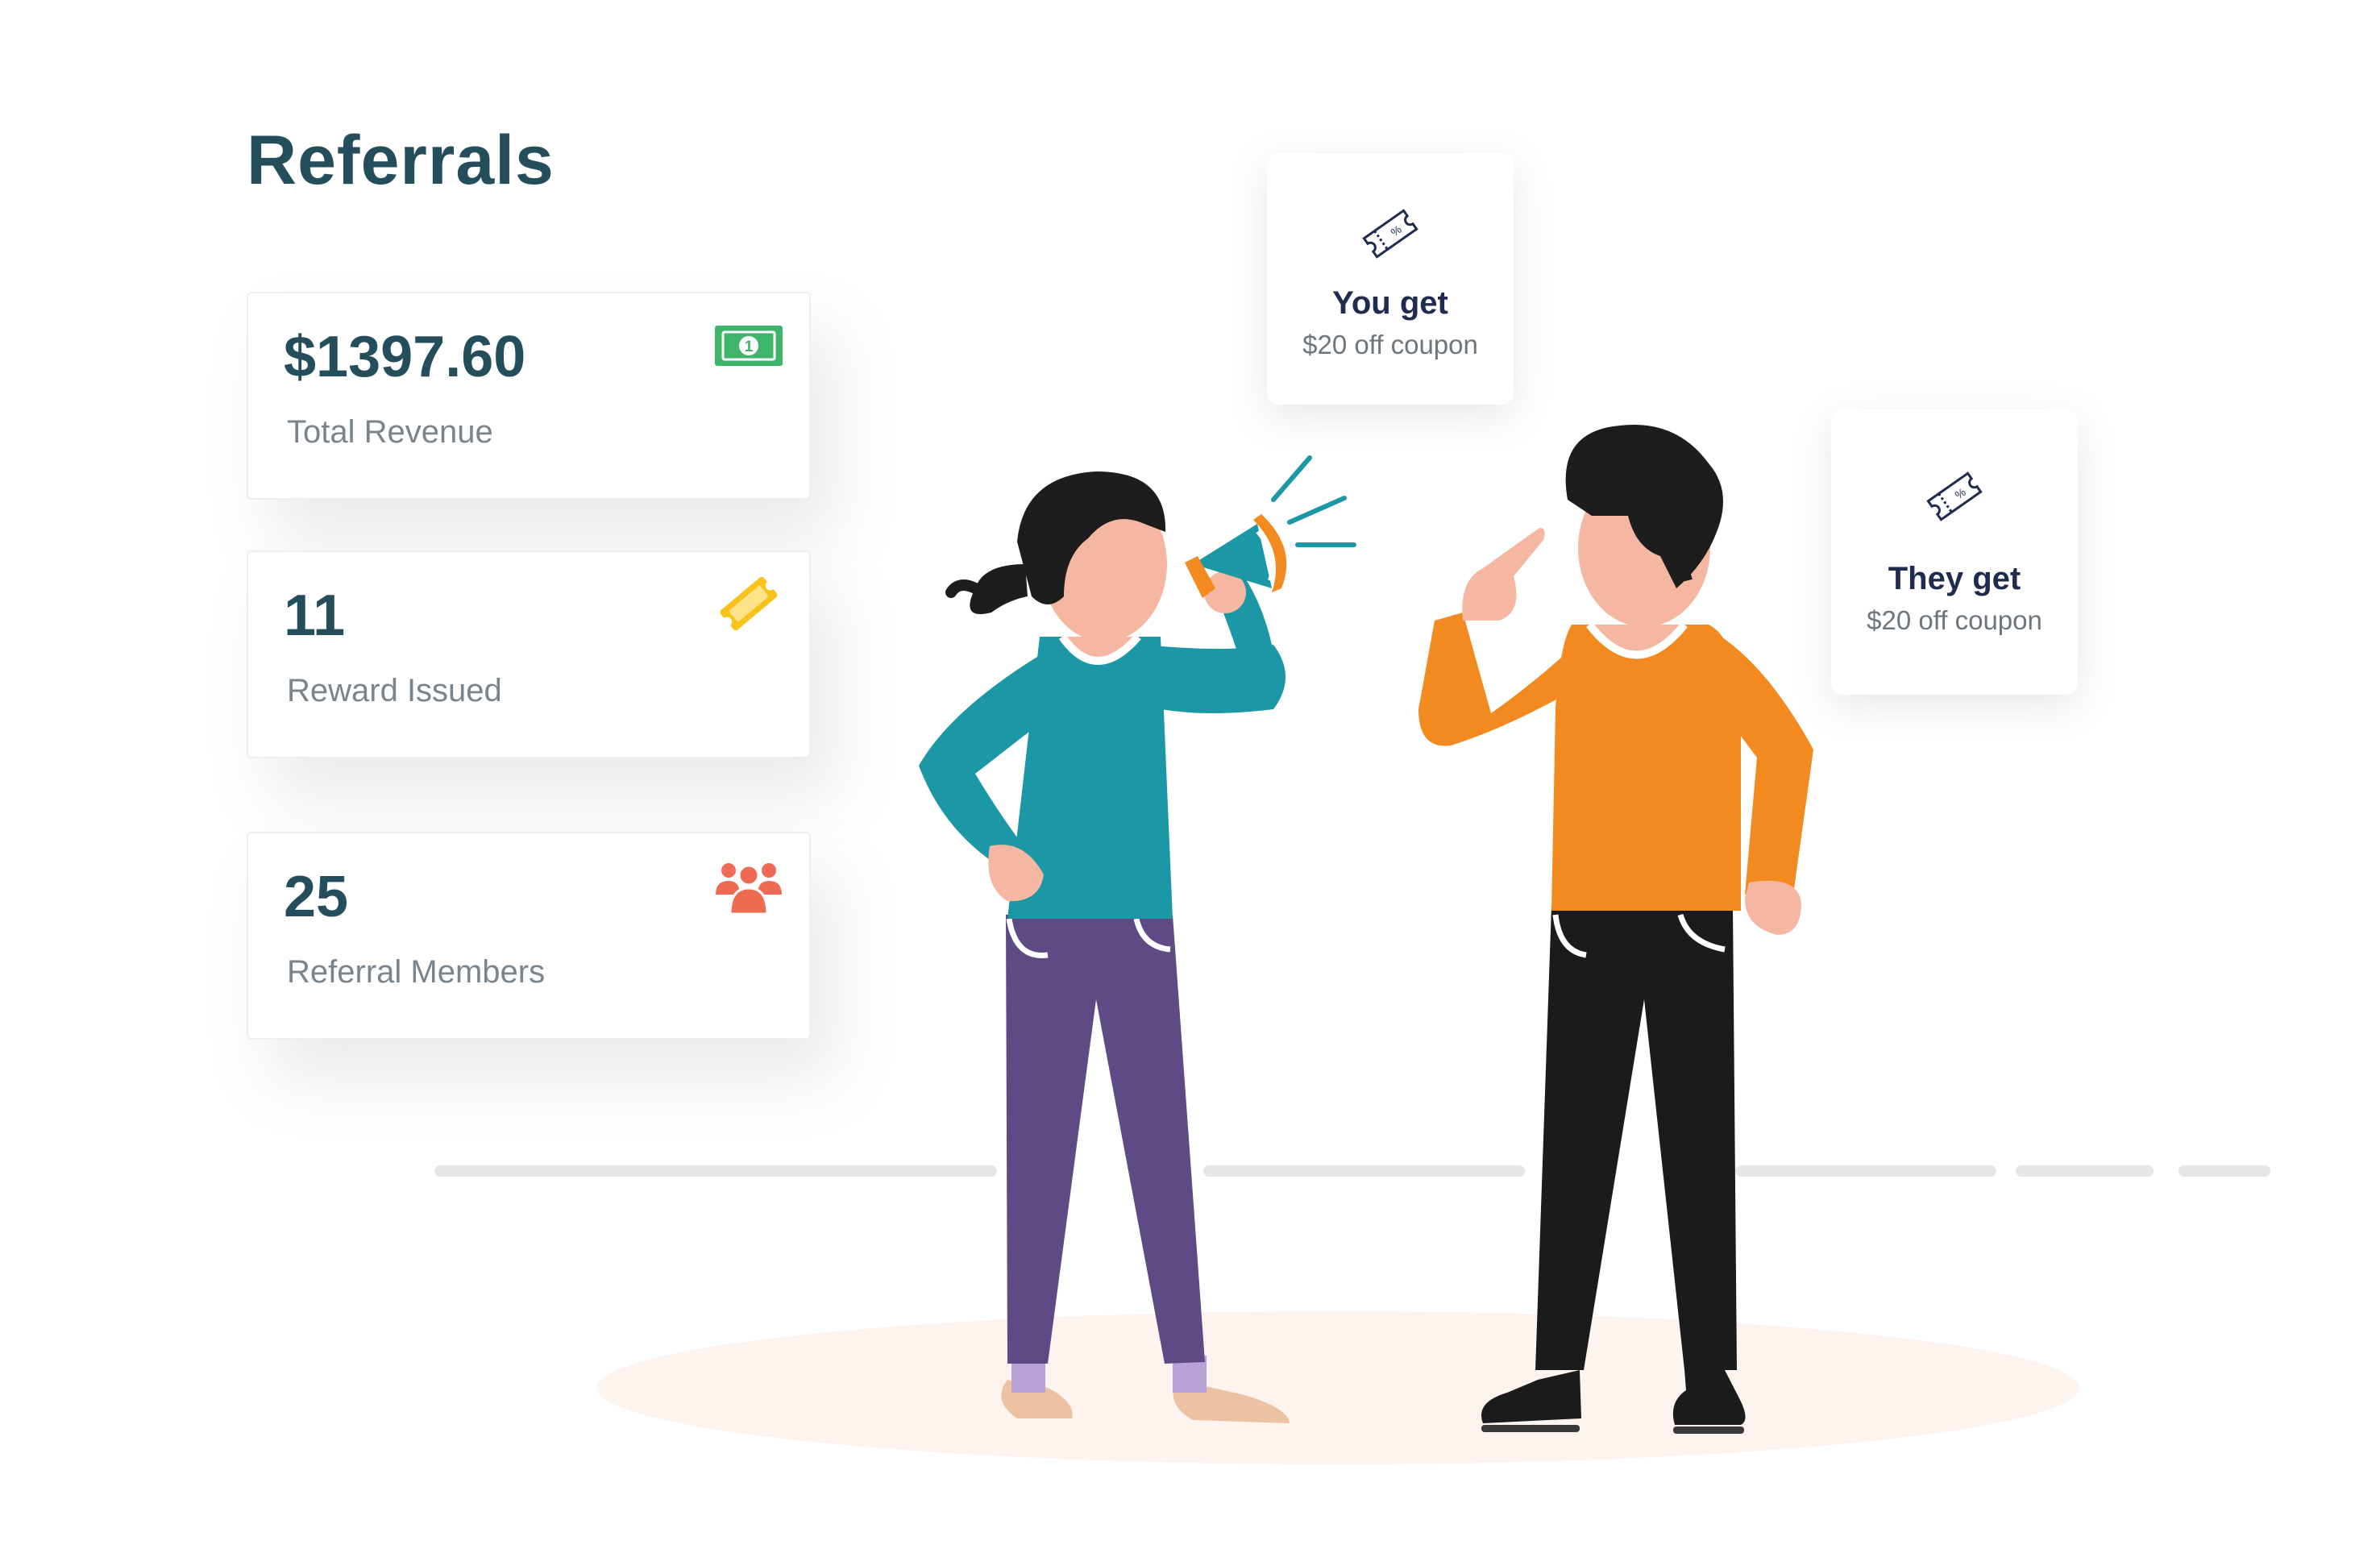 This screenshot has width=2380, height=1549. Describe the element at coordinates (1337, 1387) in the screenshot. I see `floor-shadow` at that location.